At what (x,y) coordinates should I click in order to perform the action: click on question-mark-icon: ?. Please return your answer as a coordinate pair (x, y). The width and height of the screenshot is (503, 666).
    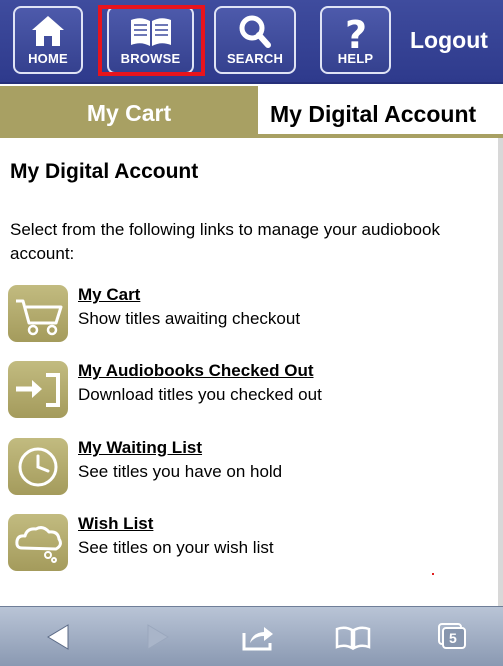
    Looking at the image, I should click on (355, 33).